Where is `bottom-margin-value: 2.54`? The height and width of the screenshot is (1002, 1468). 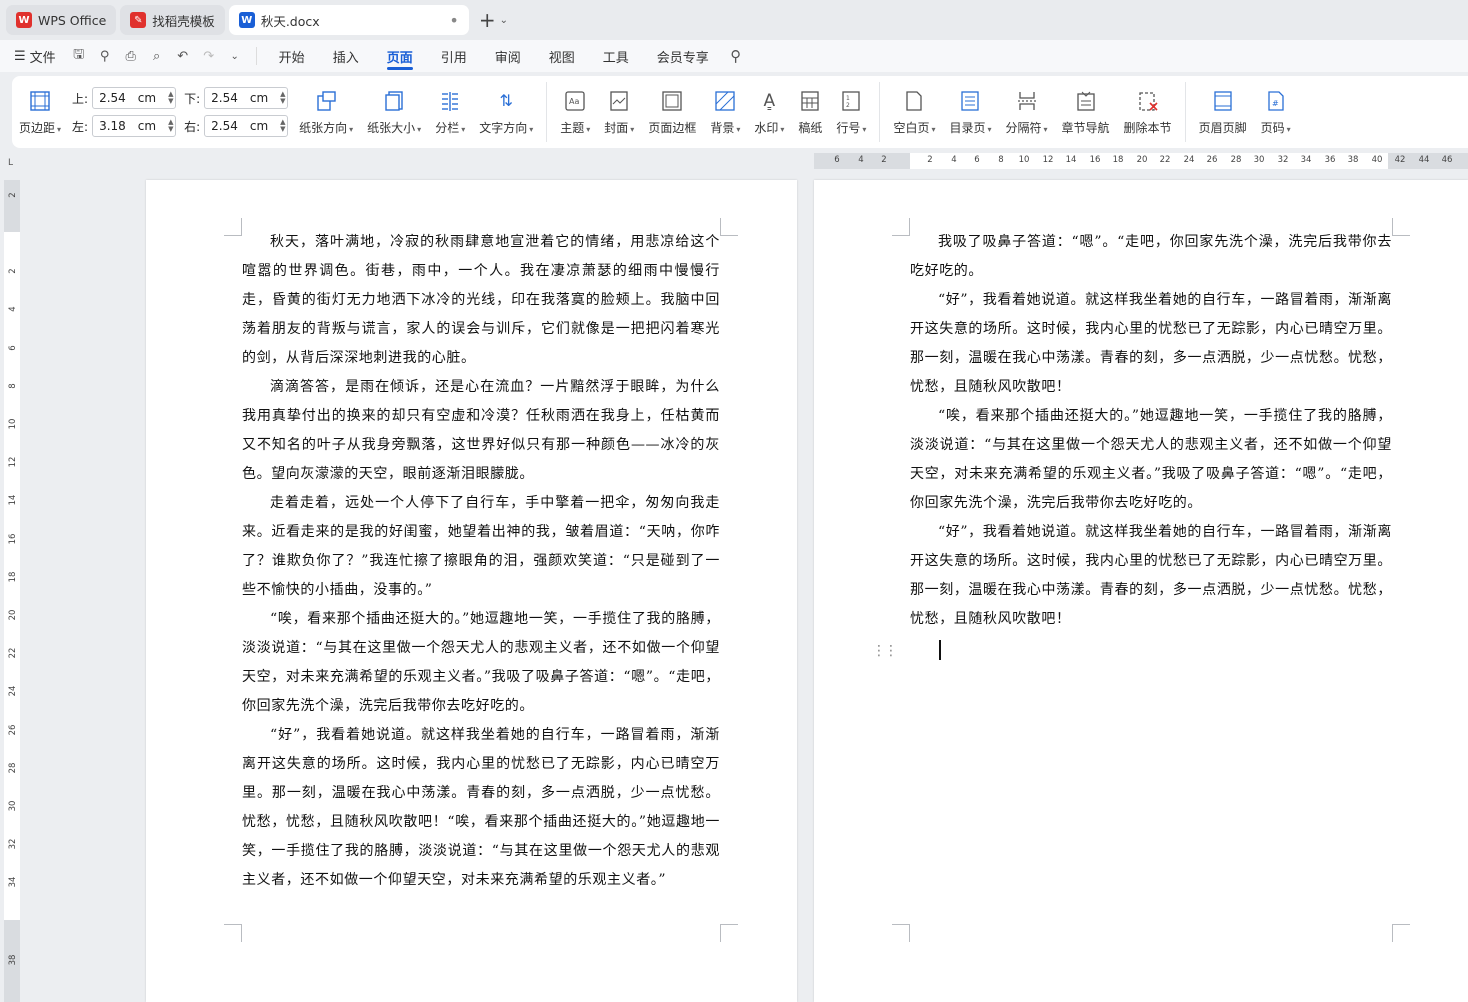
bottom-margin-value: 2.54 is located at coordinates (224, 98).